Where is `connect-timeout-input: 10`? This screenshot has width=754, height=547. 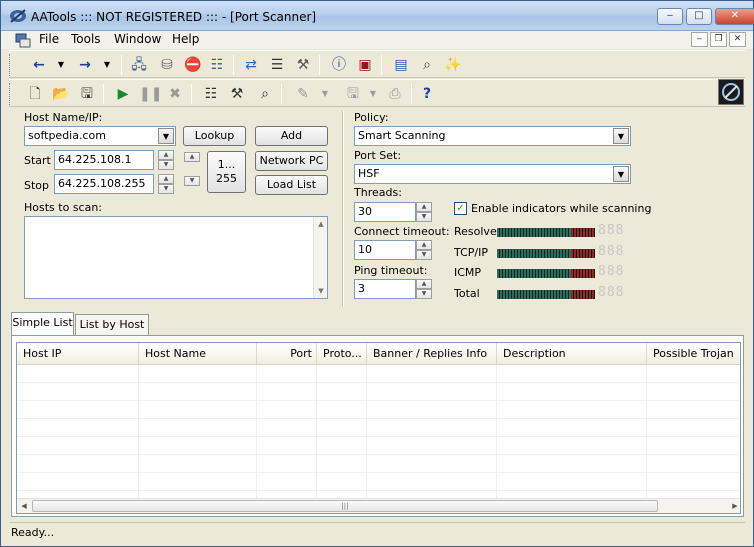 connect-timeout-input: 10 is located at coordinates (385, 250).